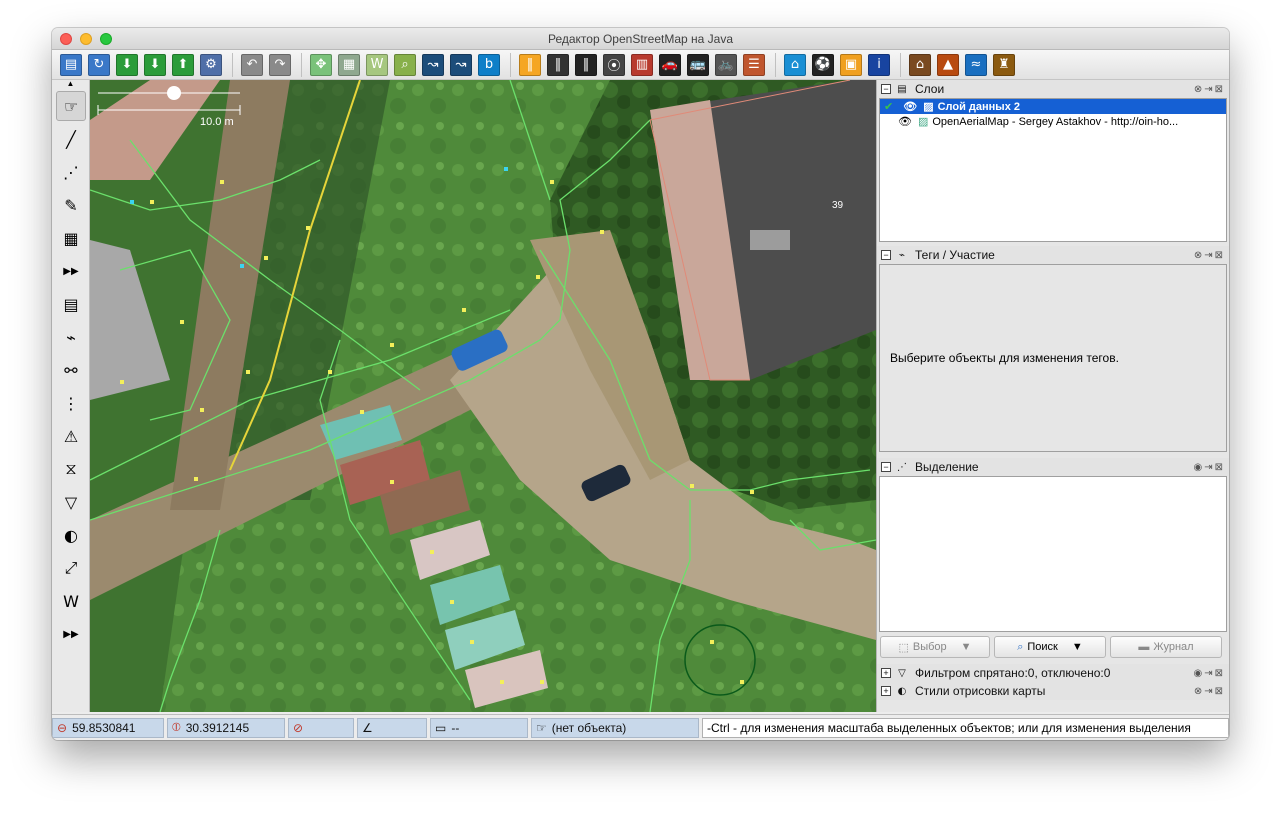  Describe the element at coordinates (530, 65) in the screenshot. I see `highway-button: ‖` at that location.